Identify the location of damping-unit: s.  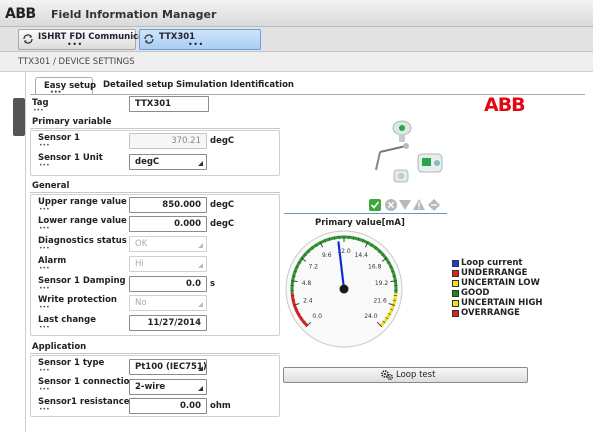
(213, 284).